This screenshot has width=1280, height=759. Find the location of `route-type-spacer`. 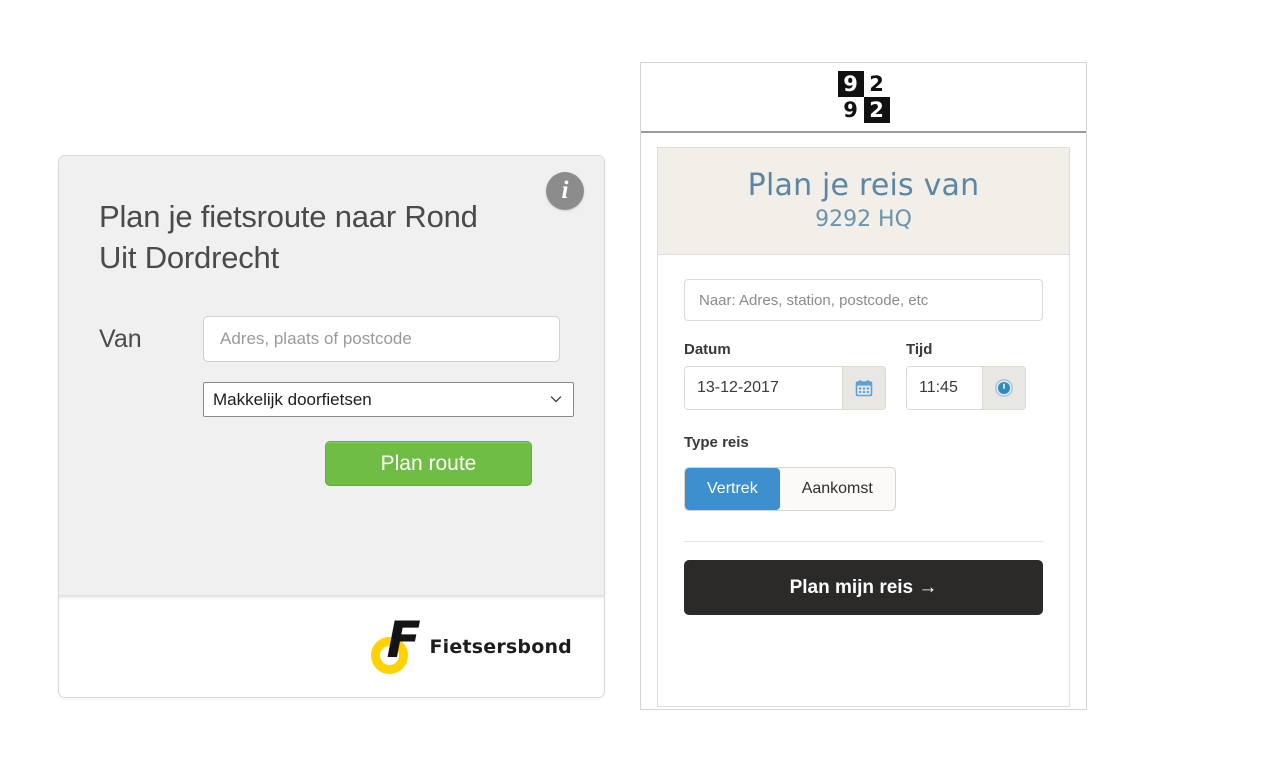

route-type-spacer is located at coordinates (151, 399).